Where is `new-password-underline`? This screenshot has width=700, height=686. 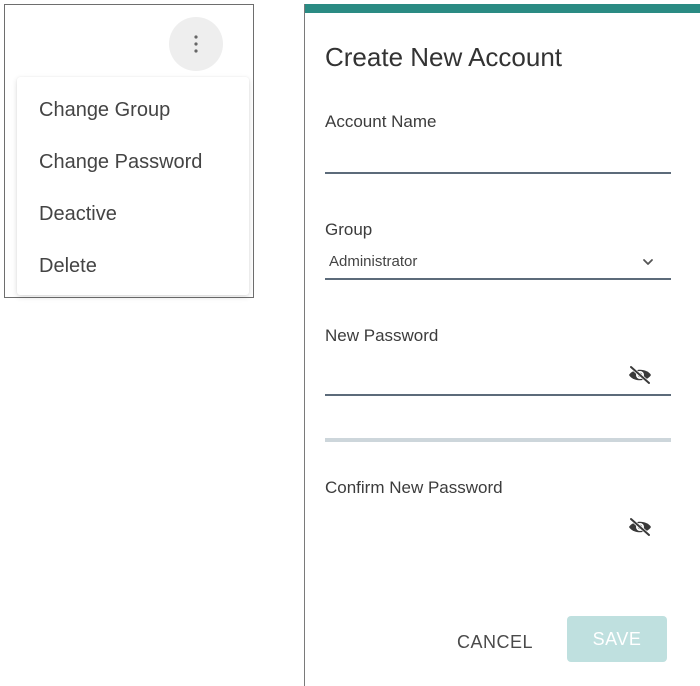 new-password-underline is located at coordinates (498, 395).